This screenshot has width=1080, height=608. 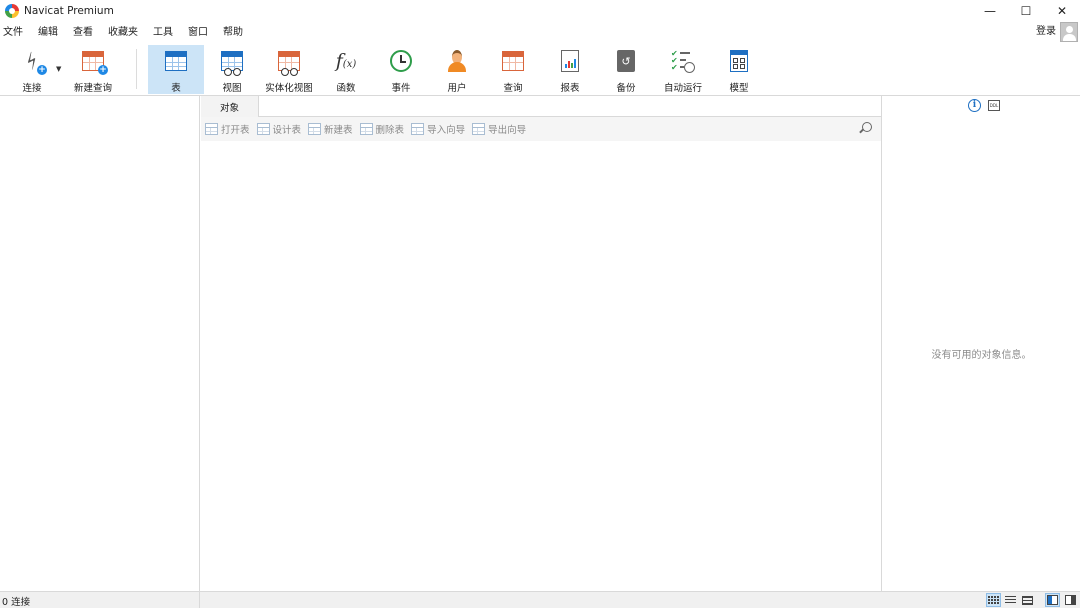 I want to click on model-icon, so click(x=739, y=61).